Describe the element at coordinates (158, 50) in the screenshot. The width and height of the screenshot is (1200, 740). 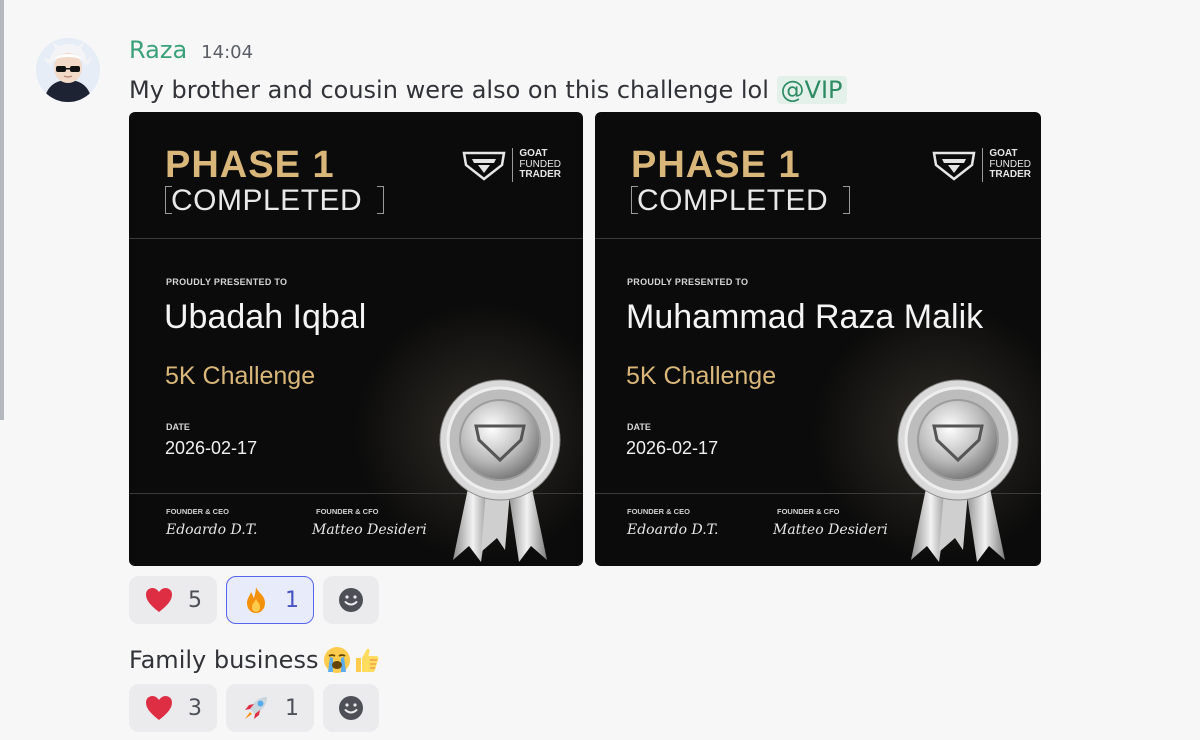
I see `username: Raza` at that location.